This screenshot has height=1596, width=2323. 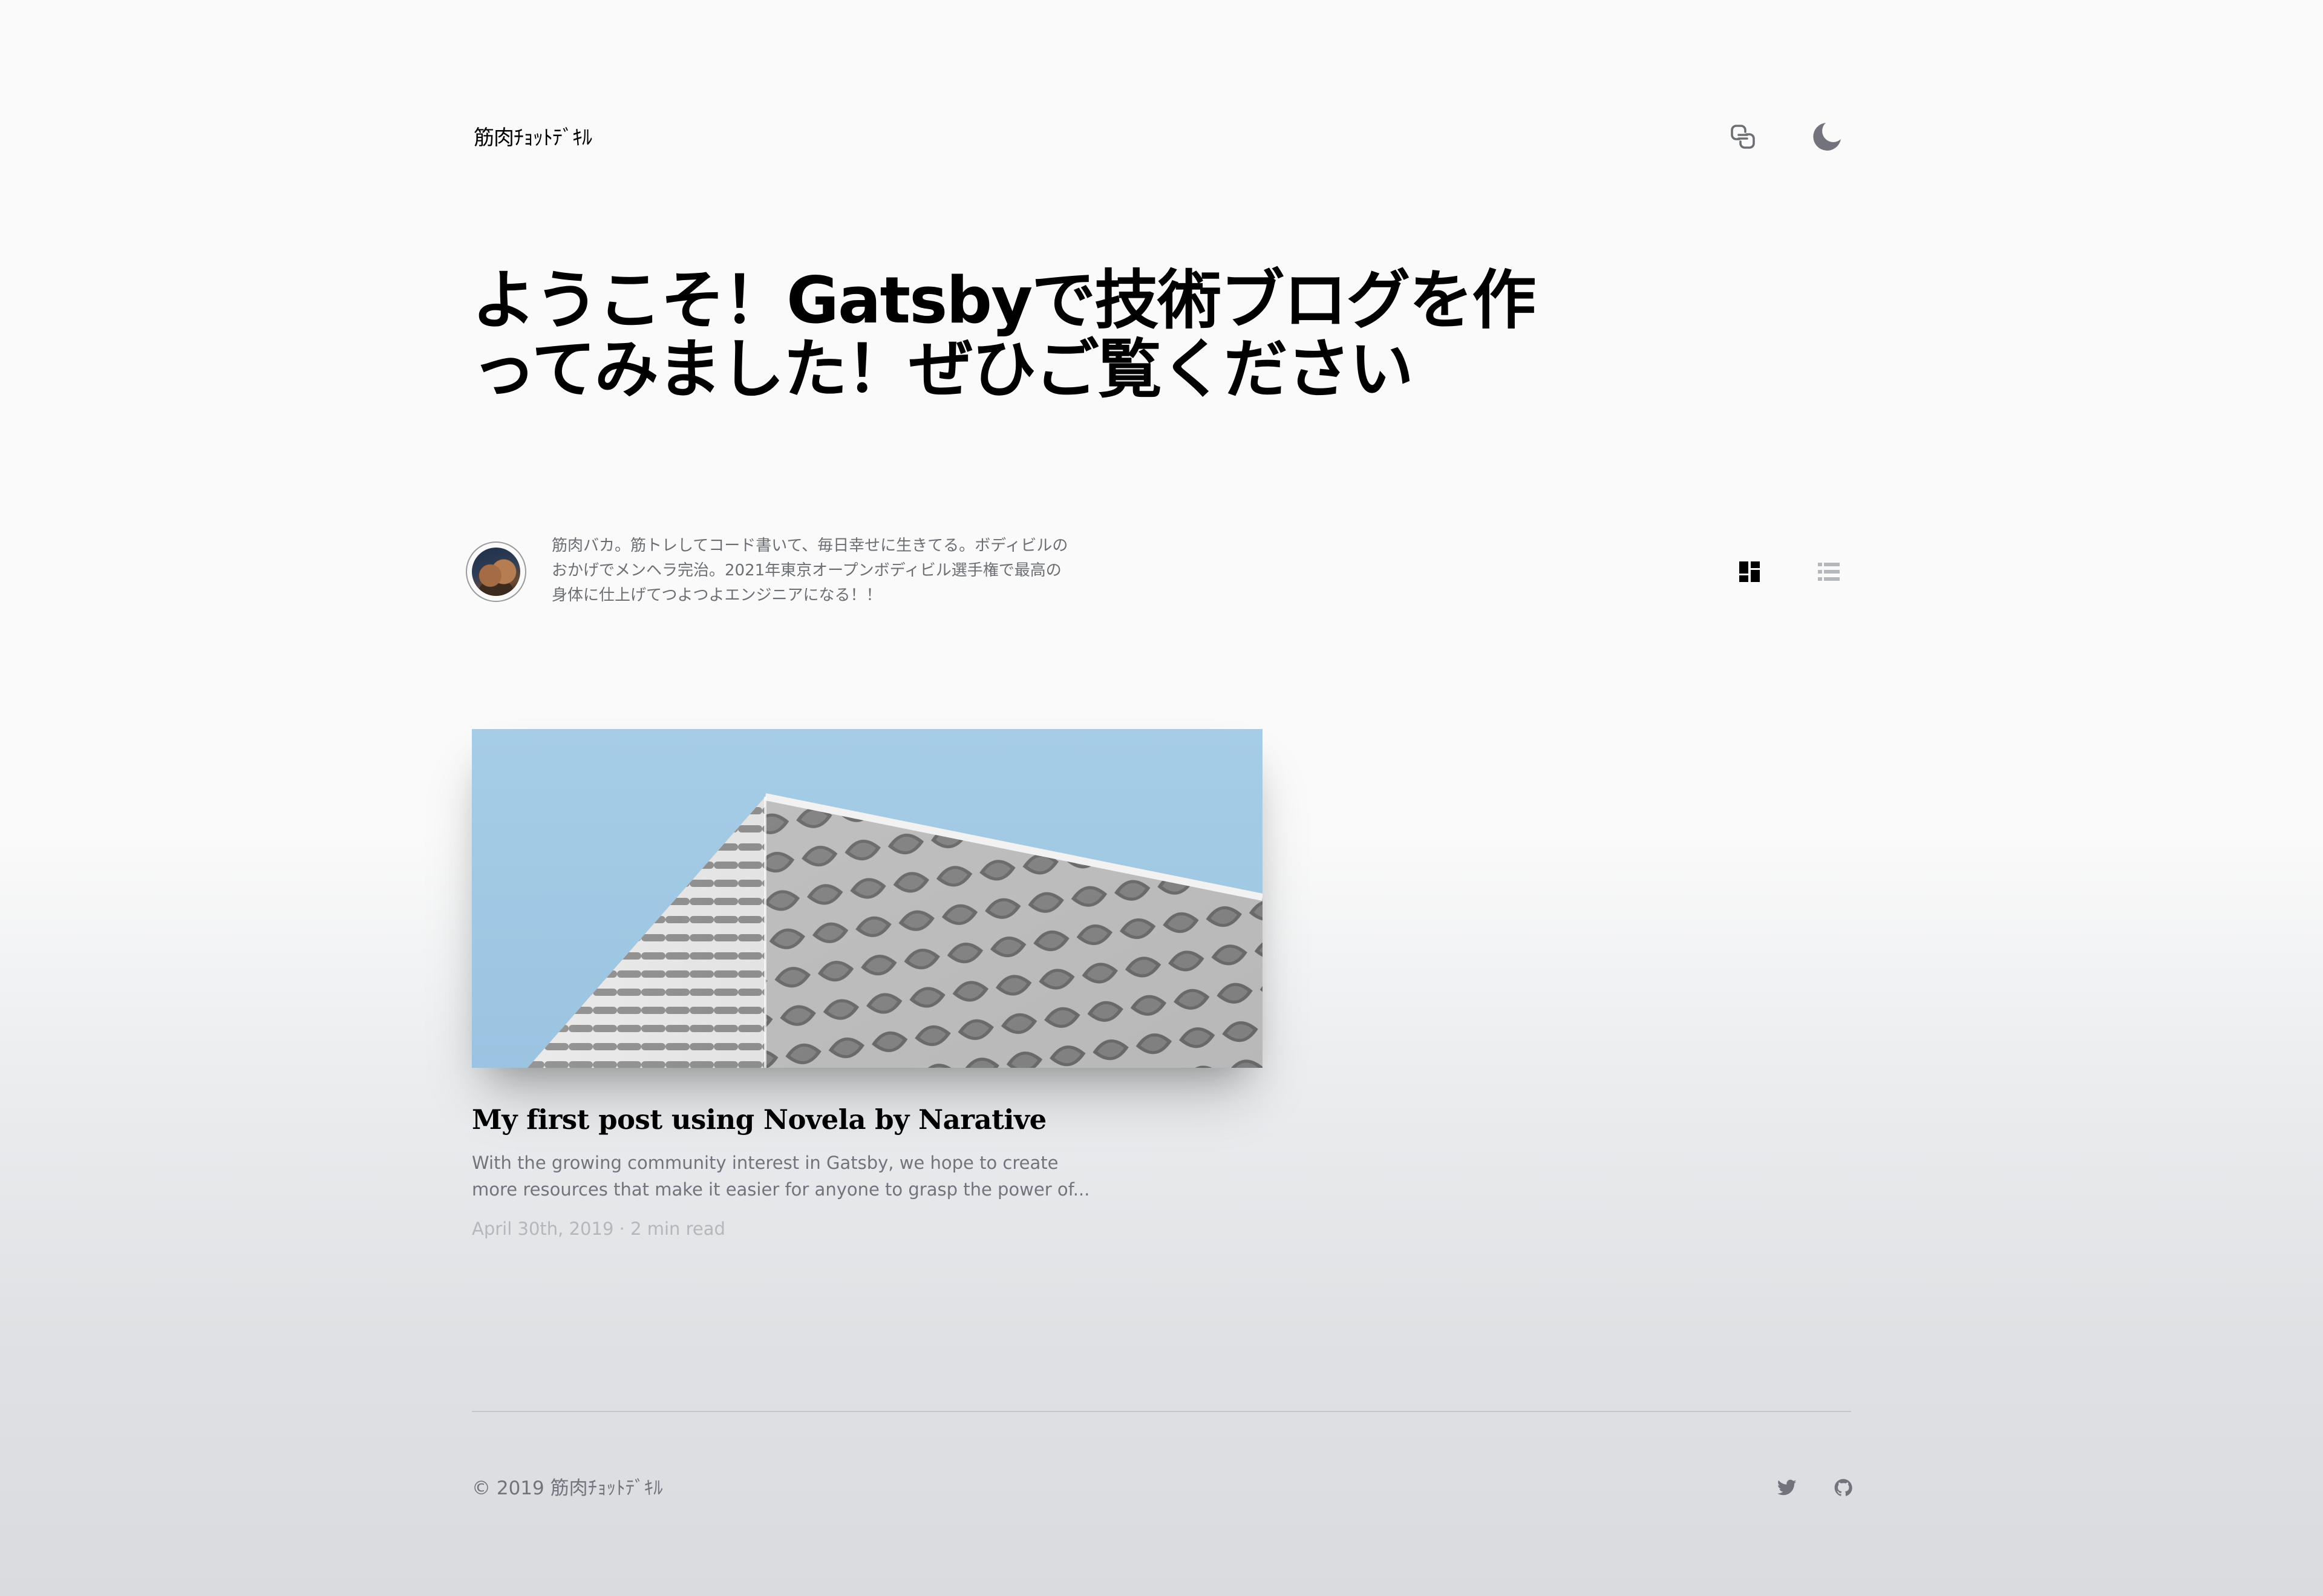 I want to click on avatar-photo, so click(x=496, y=572).